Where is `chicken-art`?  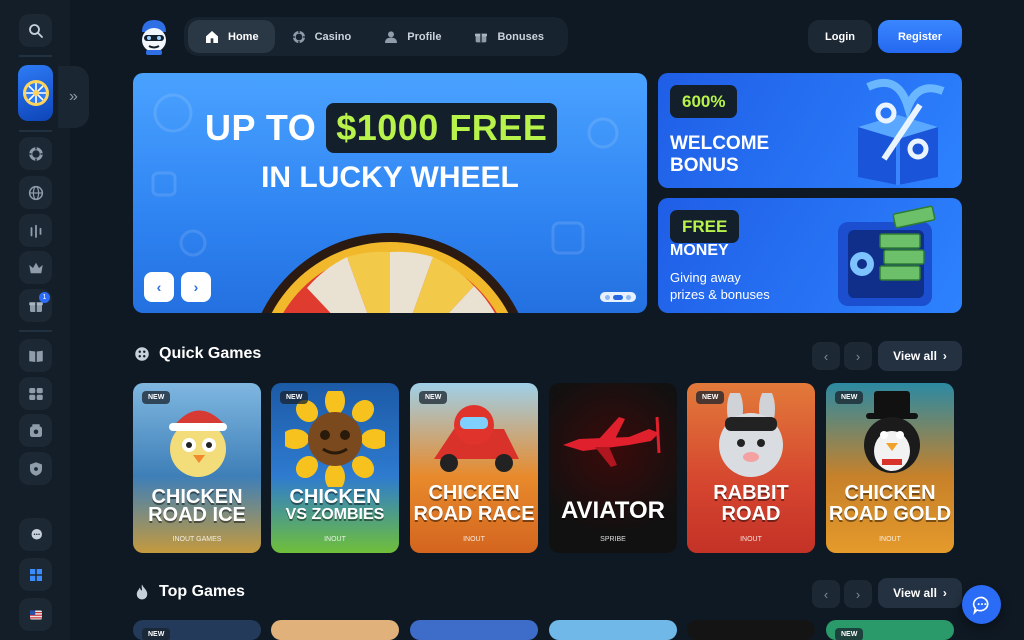
chicken-art is located at coordinates (198, 443).